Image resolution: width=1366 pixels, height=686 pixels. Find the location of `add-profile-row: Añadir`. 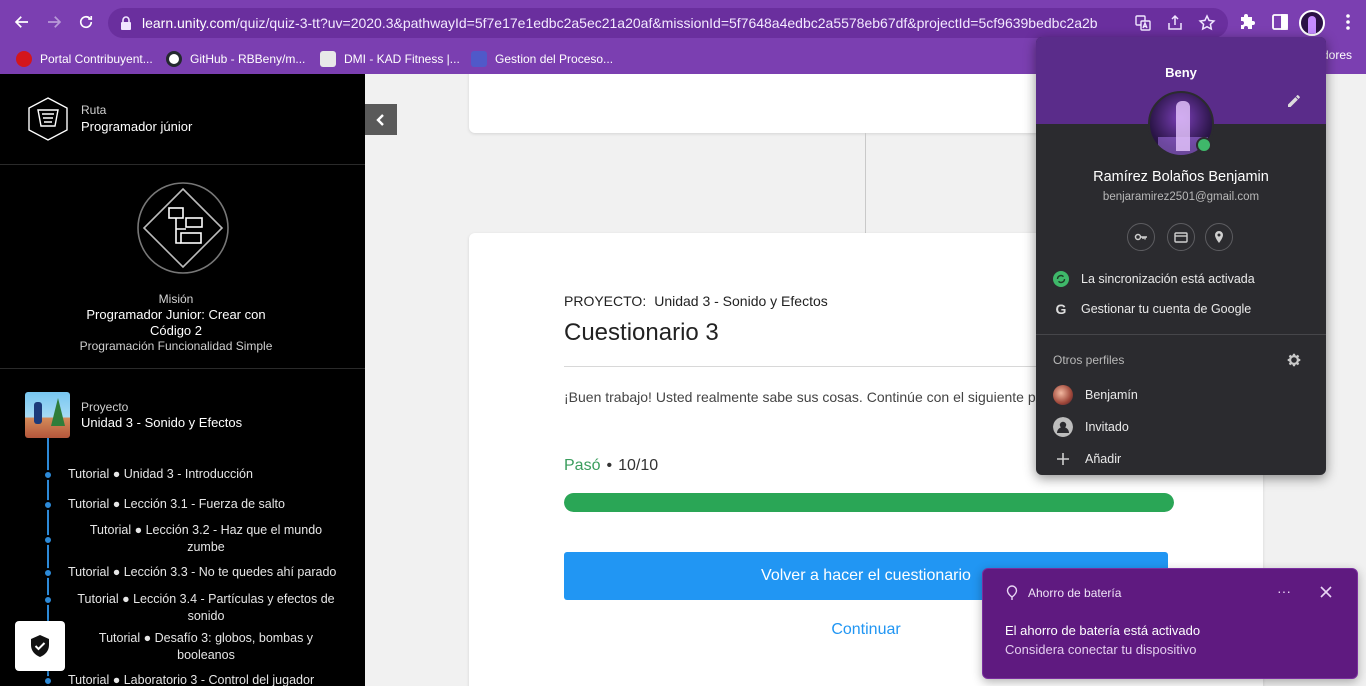

add-profile-row: Añadir is located at coordinates (1181, 459).